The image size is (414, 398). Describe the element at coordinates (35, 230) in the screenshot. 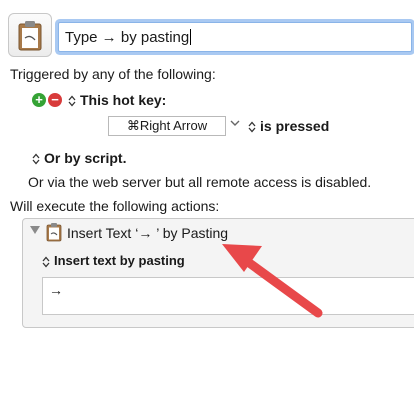

I see `disclosure-triangle-icon` at that location.